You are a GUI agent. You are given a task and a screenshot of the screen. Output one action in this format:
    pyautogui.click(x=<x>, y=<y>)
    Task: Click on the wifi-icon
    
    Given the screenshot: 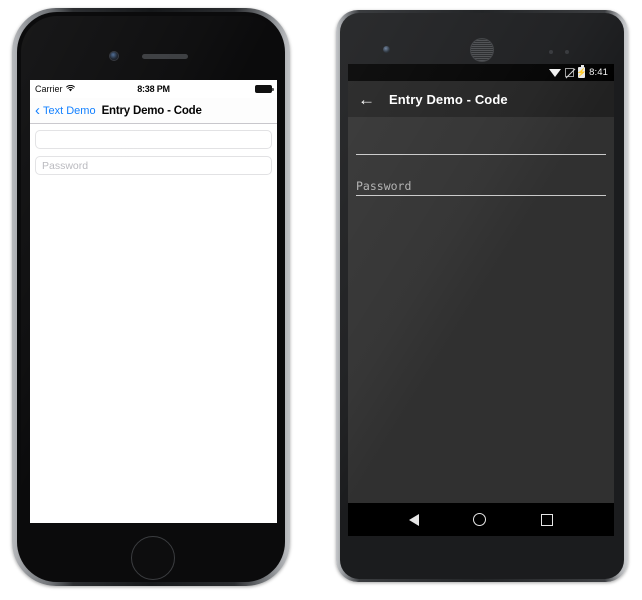 What is the action you would take?
    pyautogui.click(x=555, y=72)
    